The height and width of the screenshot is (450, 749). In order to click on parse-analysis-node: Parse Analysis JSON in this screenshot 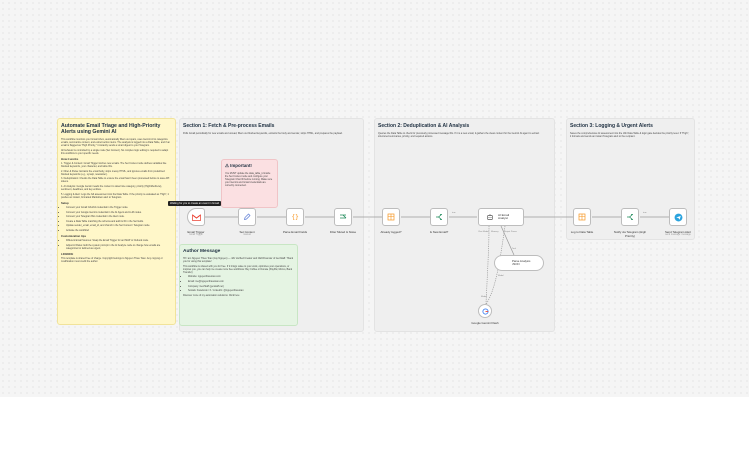, I will do `click(519, 263)`.